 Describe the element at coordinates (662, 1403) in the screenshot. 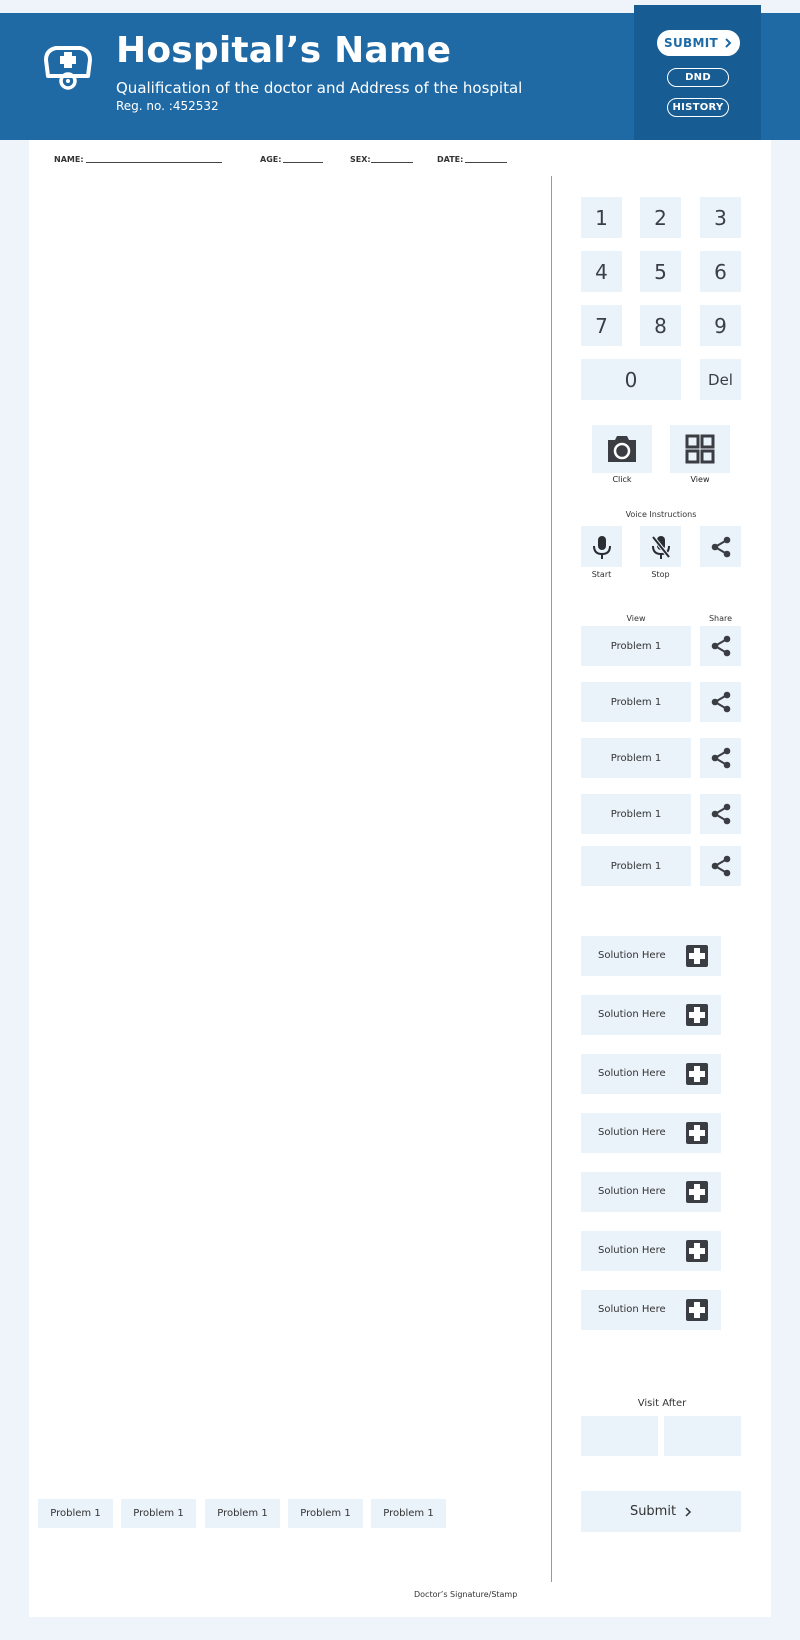

I see `visit-after-title: Visit After` at that location.